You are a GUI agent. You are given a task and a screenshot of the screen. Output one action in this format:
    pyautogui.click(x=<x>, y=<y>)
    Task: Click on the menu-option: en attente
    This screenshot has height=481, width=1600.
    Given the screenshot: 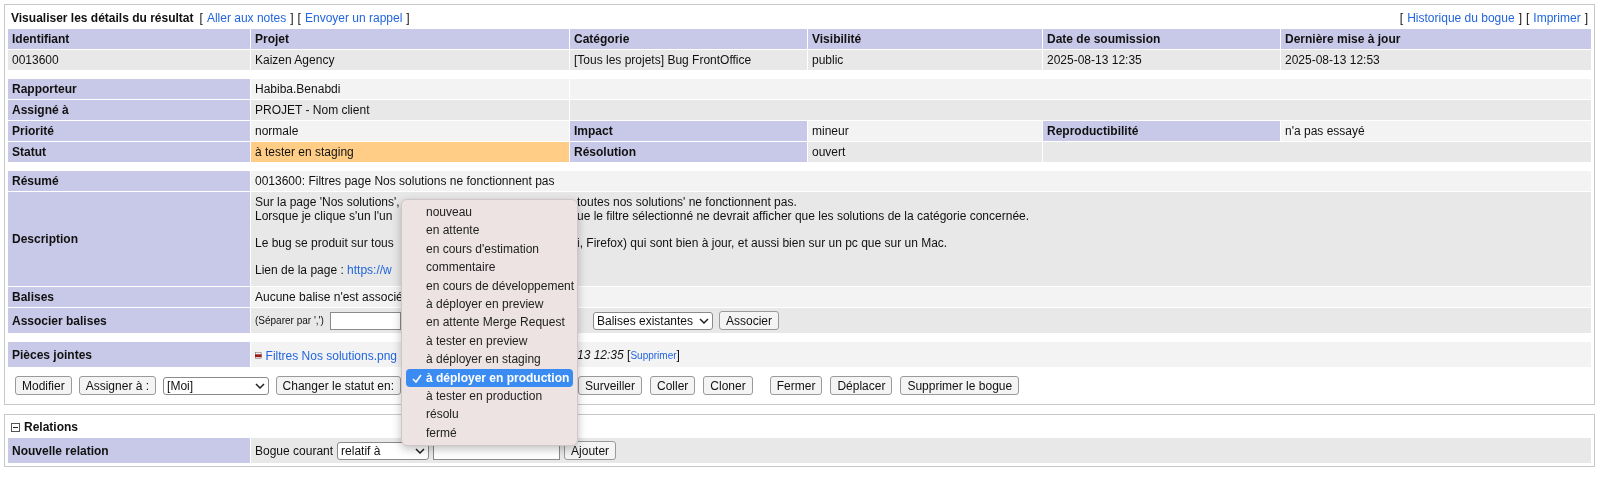 What is the action you would take?
    pyautogui.click(x=489, y=230)
    